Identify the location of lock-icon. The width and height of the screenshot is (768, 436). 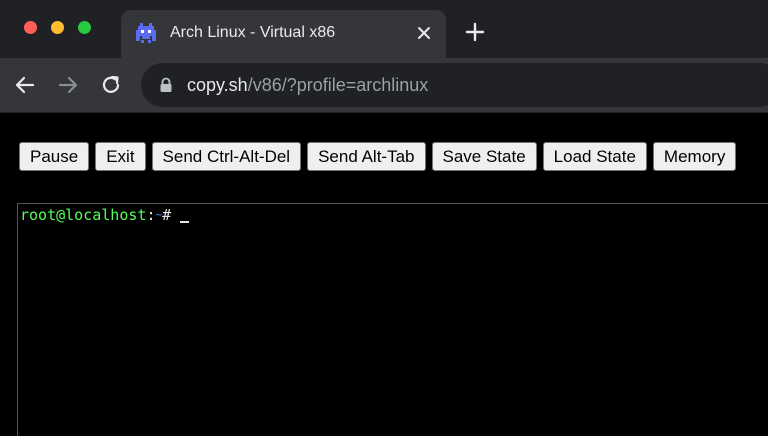
(166, 85).